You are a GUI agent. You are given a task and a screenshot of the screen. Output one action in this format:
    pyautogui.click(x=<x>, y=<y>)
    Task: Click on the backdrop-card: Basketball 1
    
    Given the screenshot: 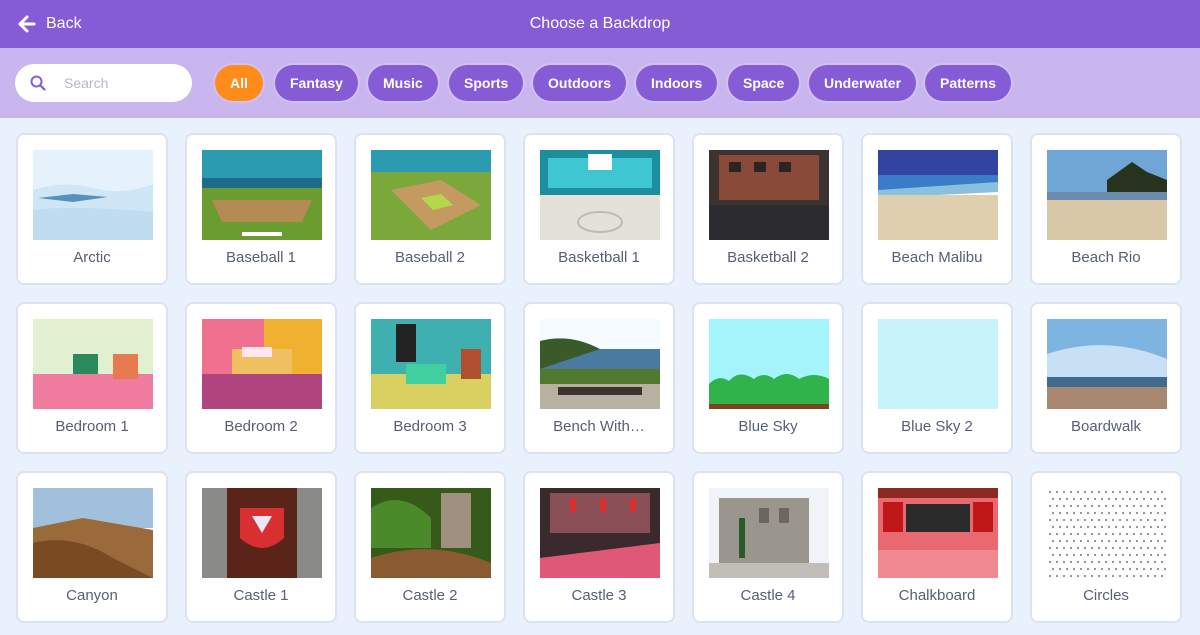 What is the action you would take?
    pyautogui.click(x=599, y=209)
    